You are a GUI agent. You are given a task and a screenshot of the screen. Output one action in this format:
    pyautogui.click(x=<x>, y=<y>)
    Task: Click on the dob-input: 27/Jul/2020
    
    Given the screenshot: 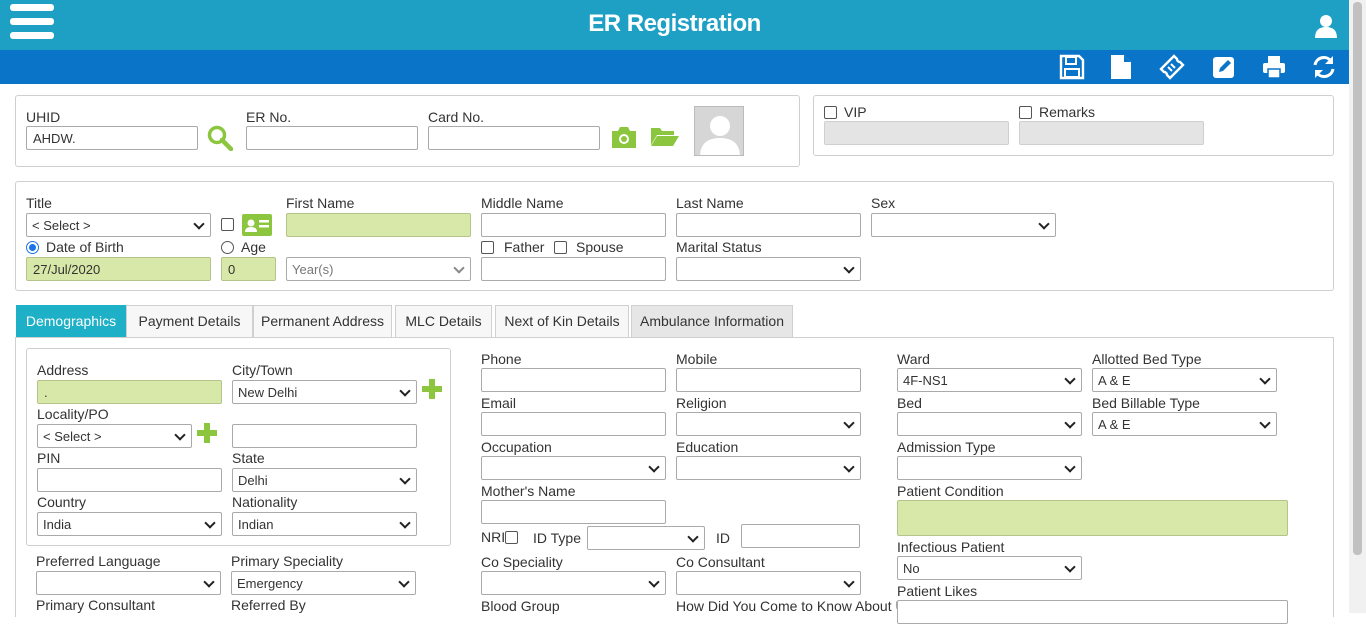 What is the action you would take?
    pyautogui.click(x=118, y=269)
    